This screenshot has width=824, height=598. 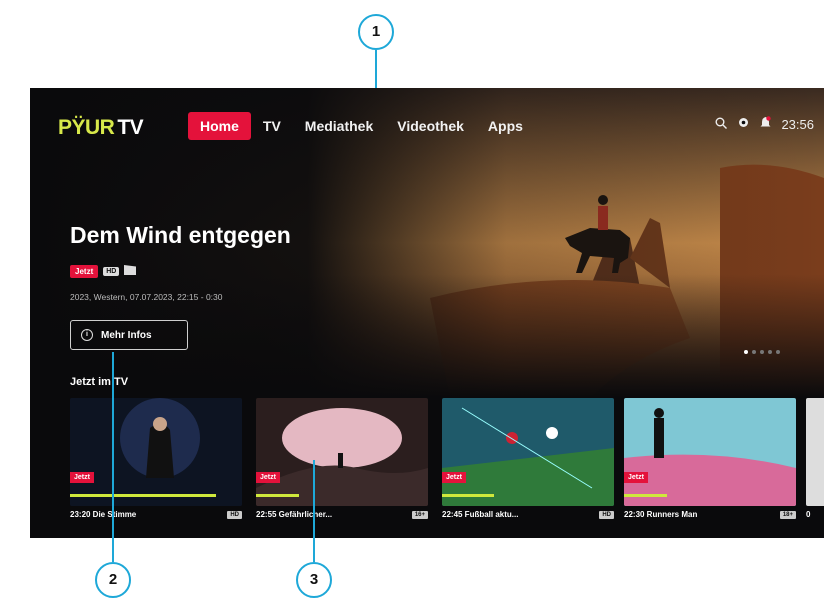 What do you see at coordinates (314, 580) in the screenshot?
I see `callout-3: 3` at bounding box center [314, 580].